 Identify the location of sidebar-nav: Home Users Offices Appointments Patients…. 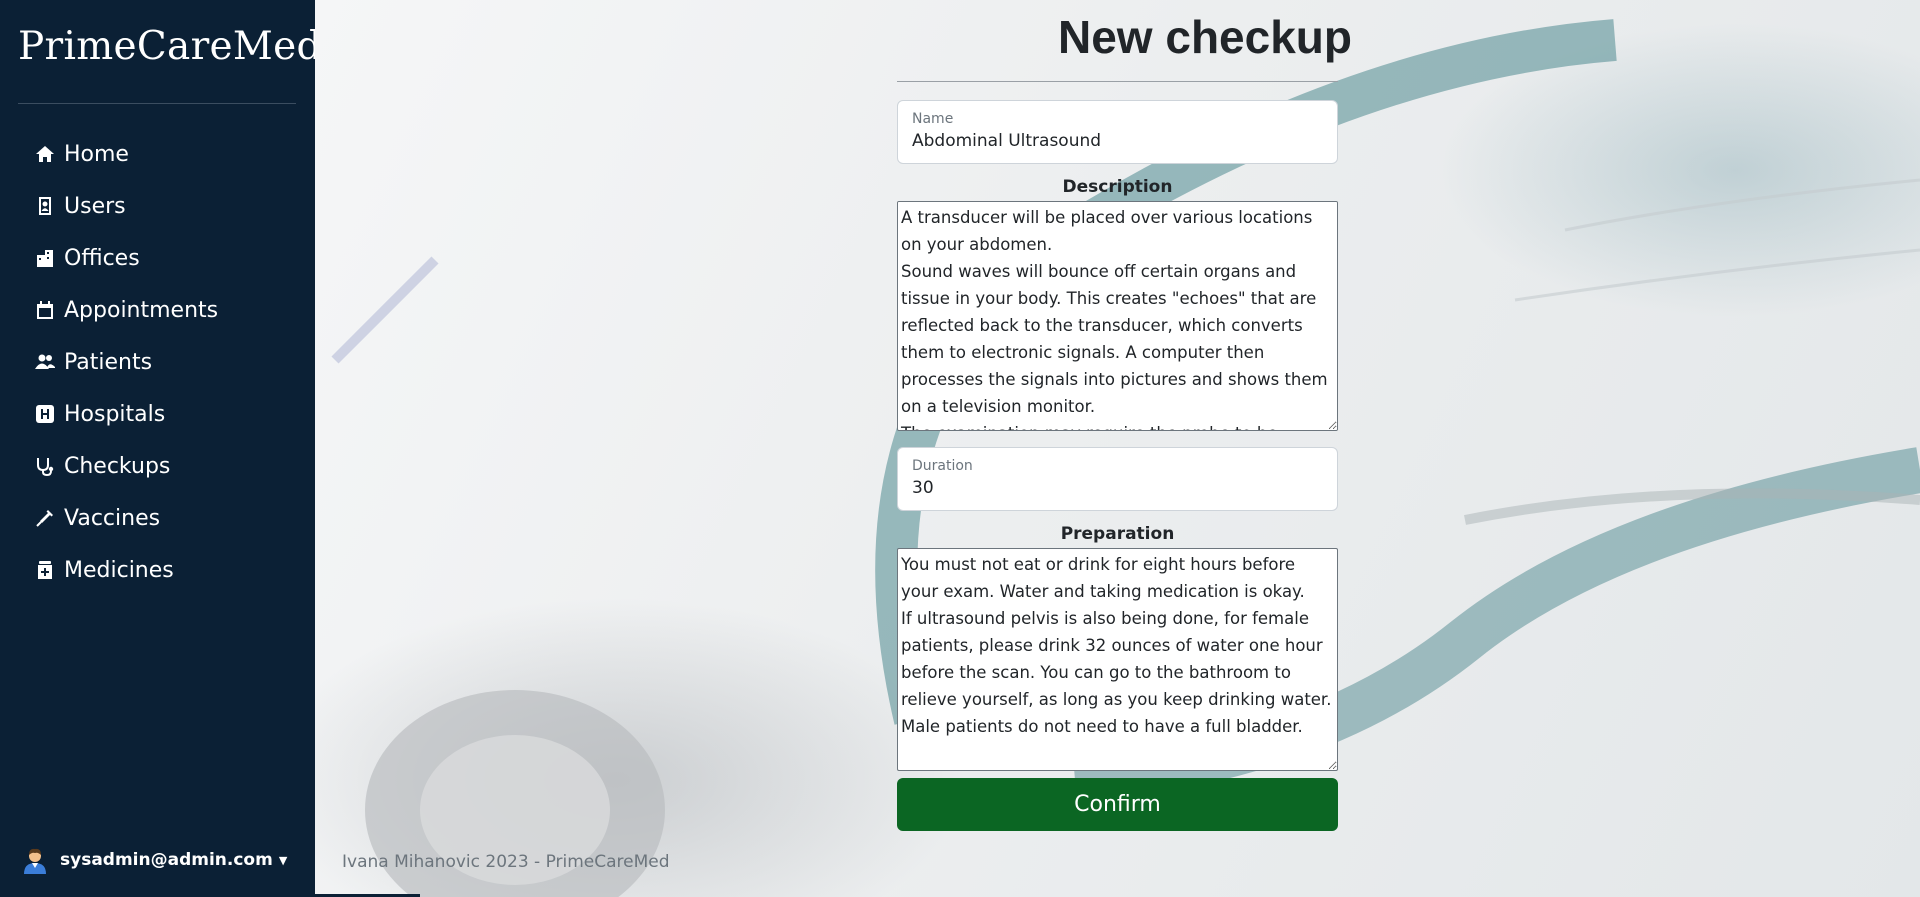
(126, 362).